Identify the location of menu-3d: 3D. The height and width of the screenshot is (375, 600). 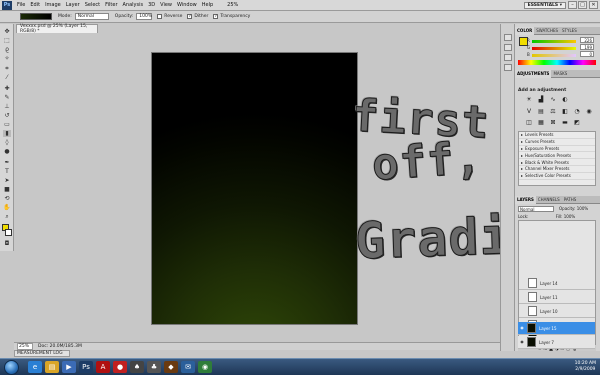
(151, 5).